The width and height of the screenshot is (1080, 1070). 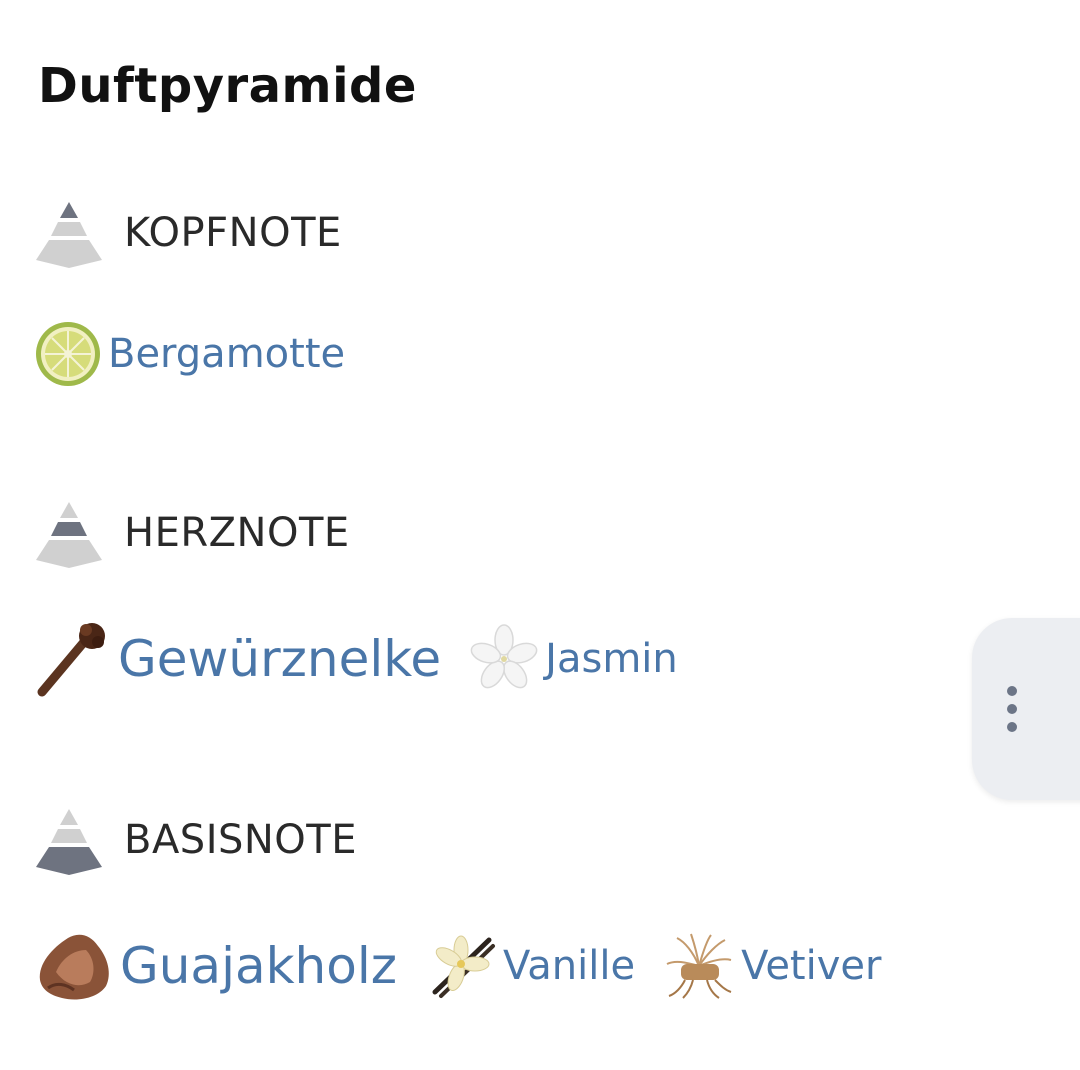 I want to click on note-guaiac-wood: Guajakholz, so click(x=215, y=966).